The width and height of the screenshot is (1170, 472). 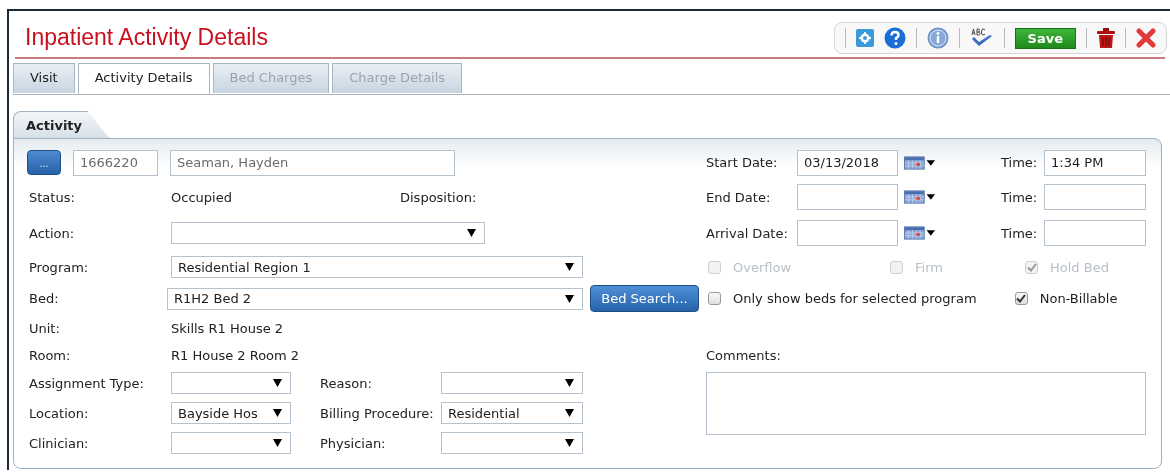 What do you see at coordinates (864, 38) in the screenshot?
I see `settings-icon` at bounding box center [864, 38].